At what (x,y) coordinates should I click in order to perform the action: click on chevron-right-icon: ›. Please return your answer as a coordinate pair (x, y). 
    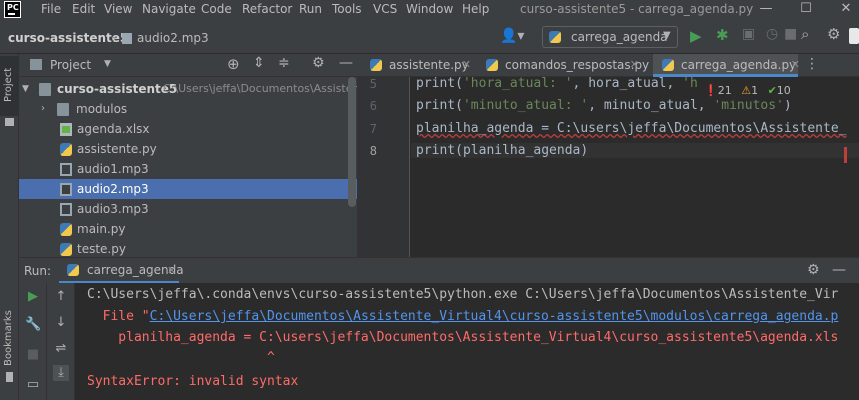
    Looking at the image, I should click on (43, 109).